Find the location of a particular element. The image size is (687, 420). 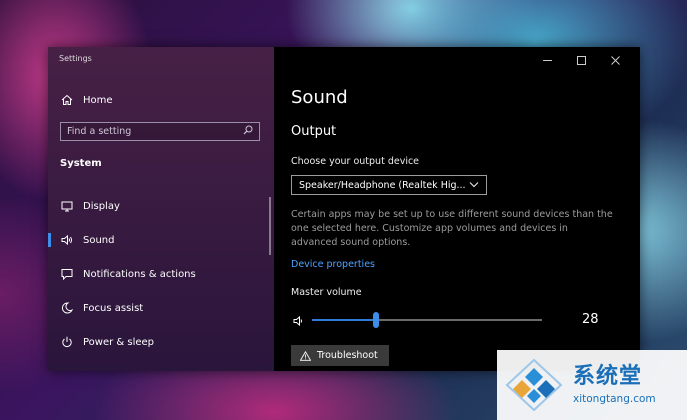

sidebar-item-notifications: Notifications & actions is located at coordinates (161, 274).